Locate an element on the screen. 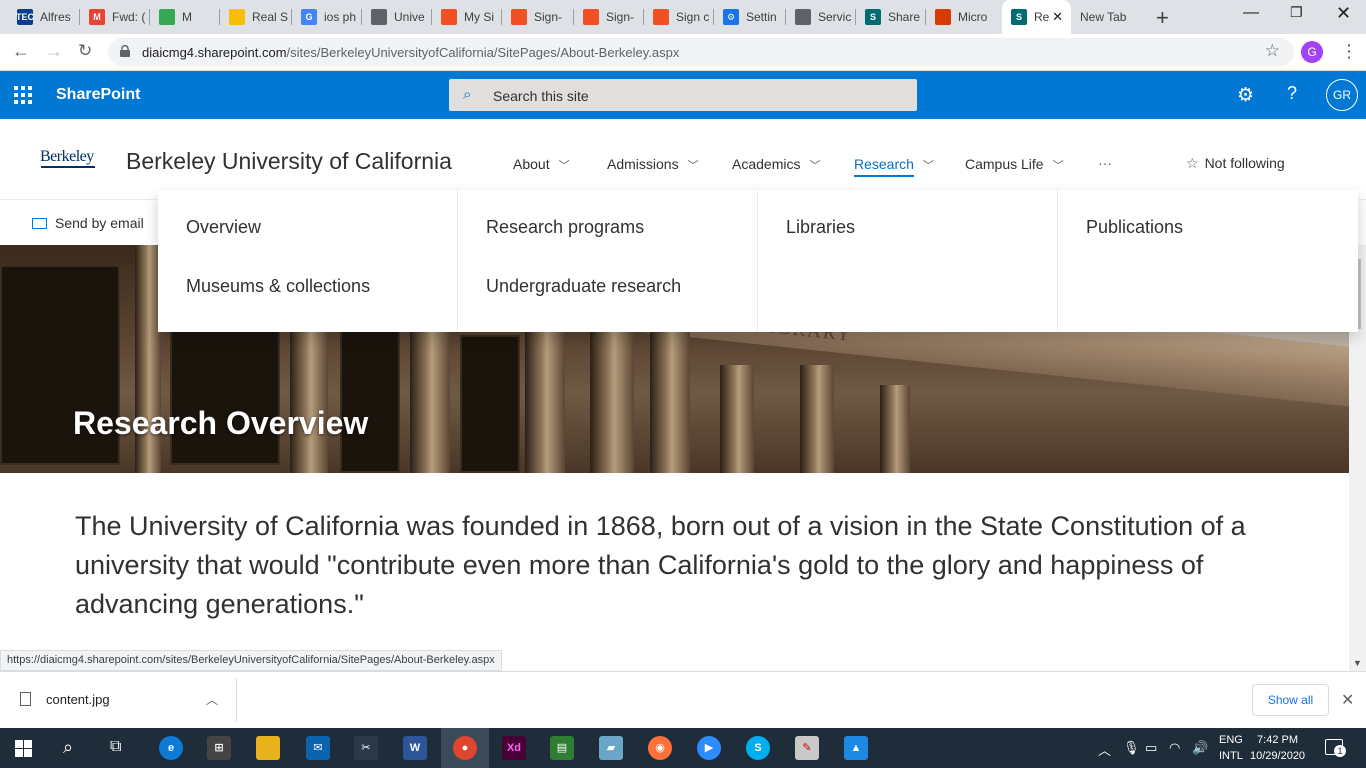 The width and height of the screenshot is (1366, 768). battery-icon: ▭ is located at coordinates (1151, 748).